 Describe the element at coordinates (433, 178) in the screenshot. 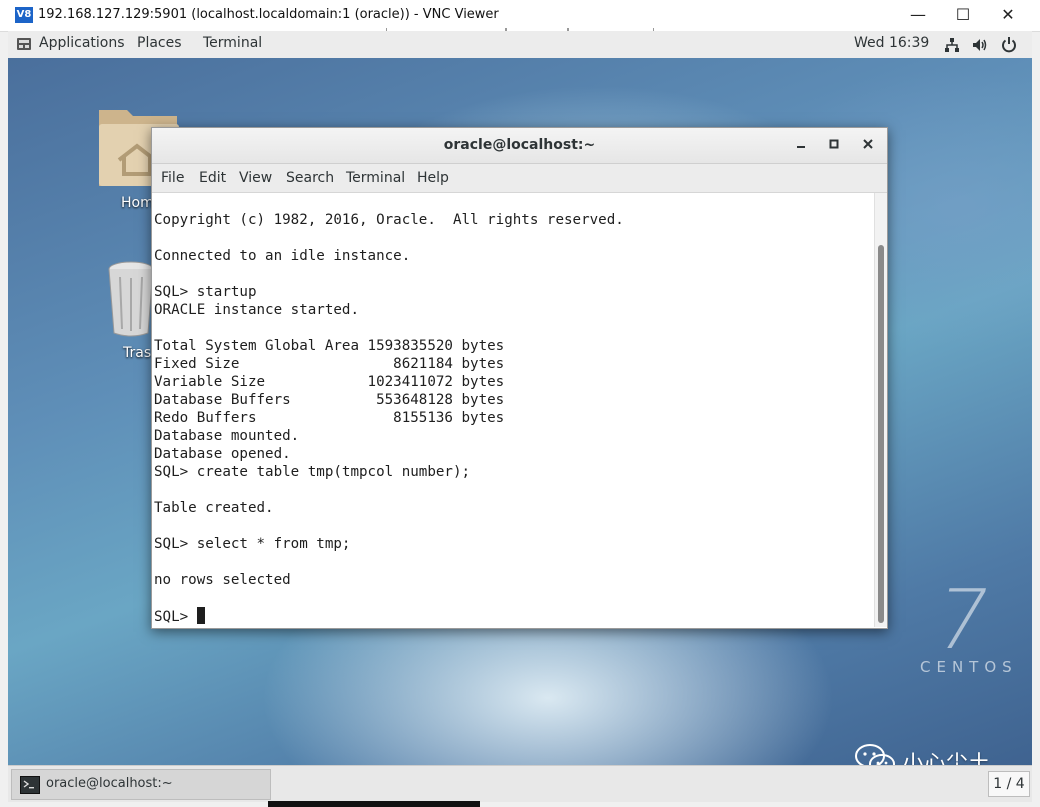

I see `menu-help: Help` at that location.